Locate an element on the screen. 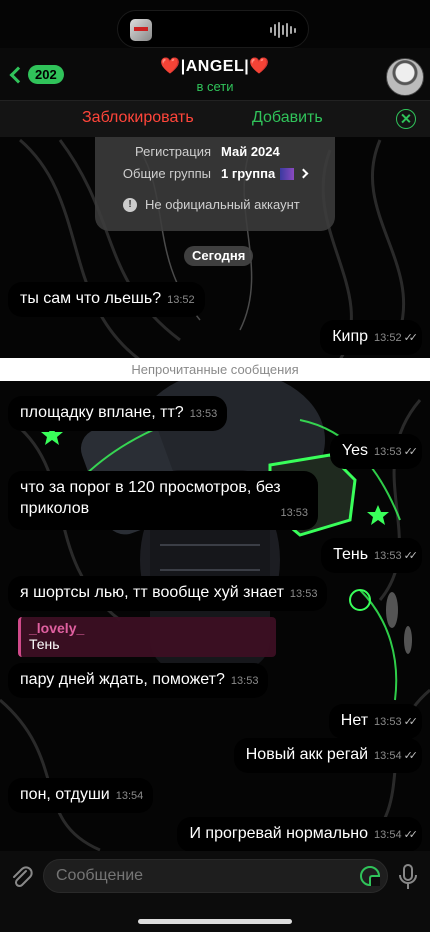 Image resolution: width=430 pixels, height=932 pixels. message-outgoing: Кипр 13:52 ✓✓ is located at coordinates (371, 337).